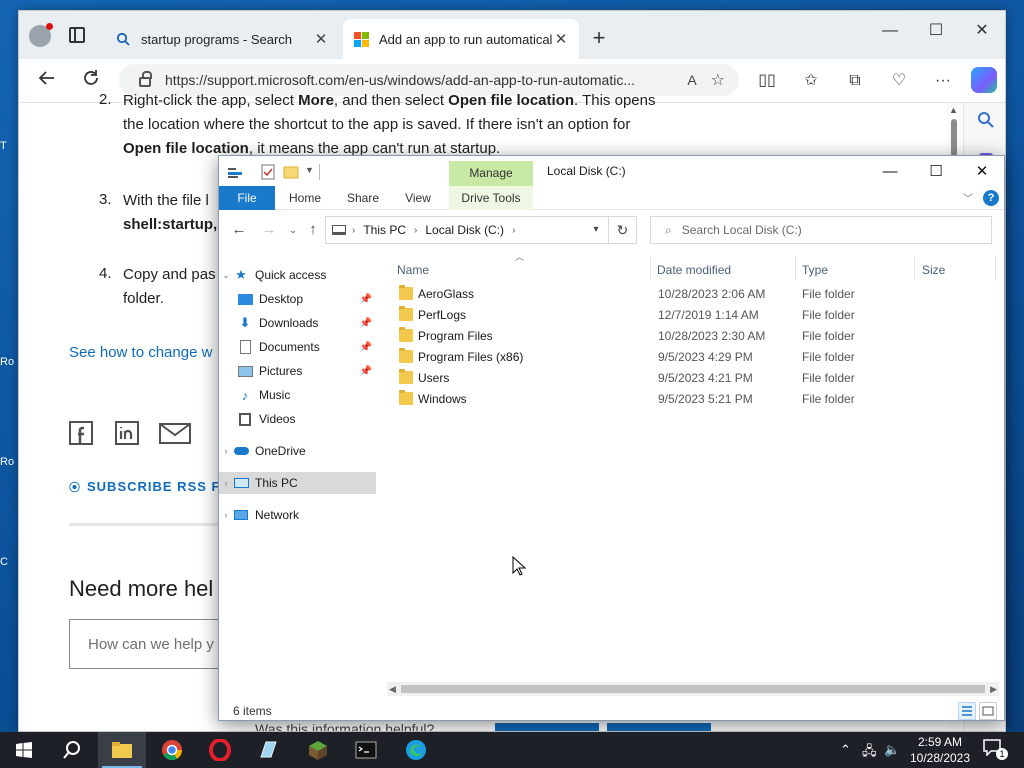 The width and height of the screenshot is (1024, 768). What do you see at coordinates (943, 81) in the screenshot?
I see `more-menu-icon: ···` at bounding box center [943, 81].